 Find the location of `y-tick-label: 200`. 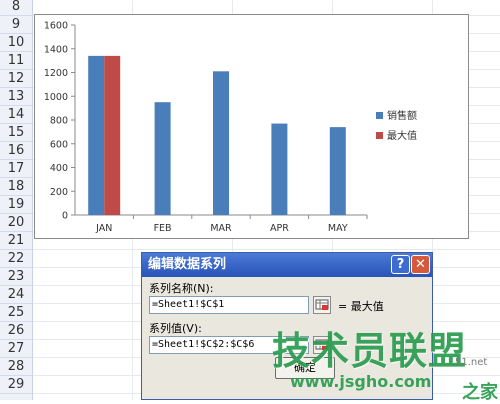

y-tick-label: 200 is located at coordinates (59, 192).